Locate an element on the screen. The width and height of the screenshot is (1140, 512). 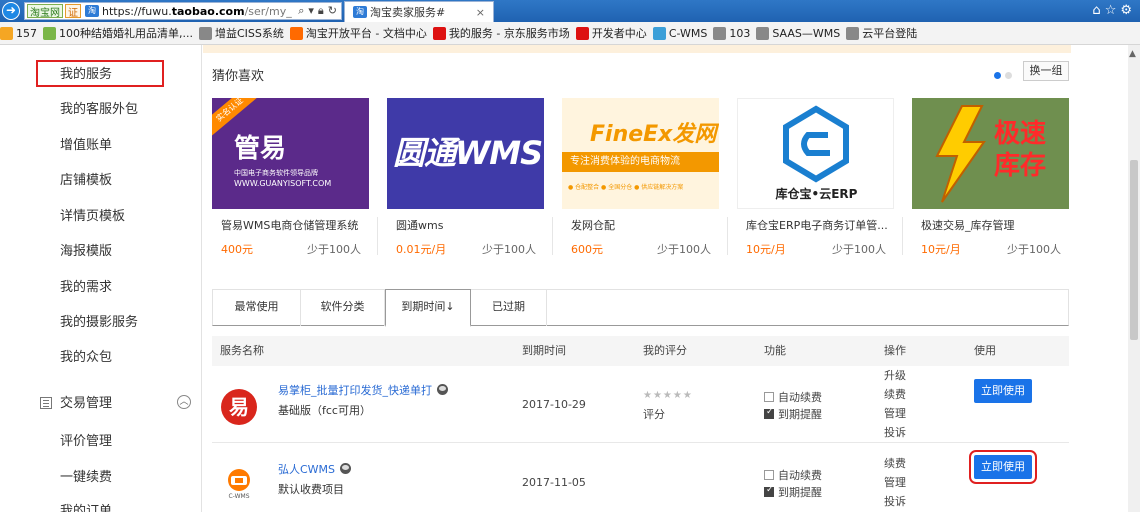
back-arrow-icon: ➜ is located at coordinates (11, 11).